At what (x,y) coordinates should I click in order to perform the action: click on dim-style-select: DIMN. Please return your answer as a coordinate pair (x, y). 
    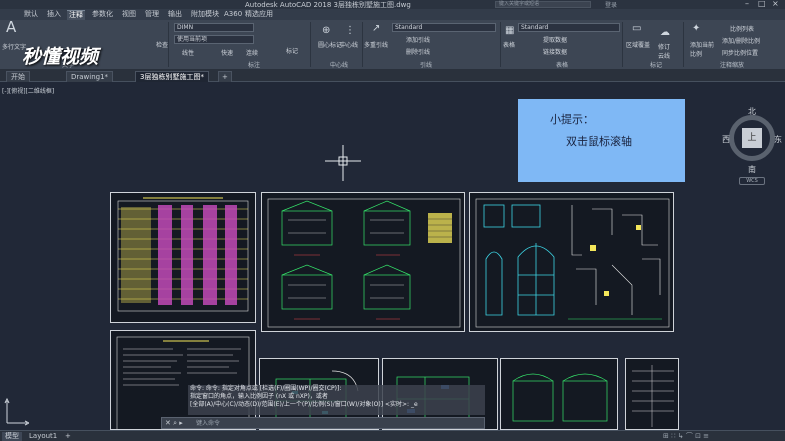
    Looking at the image, I should click on (214, 27).